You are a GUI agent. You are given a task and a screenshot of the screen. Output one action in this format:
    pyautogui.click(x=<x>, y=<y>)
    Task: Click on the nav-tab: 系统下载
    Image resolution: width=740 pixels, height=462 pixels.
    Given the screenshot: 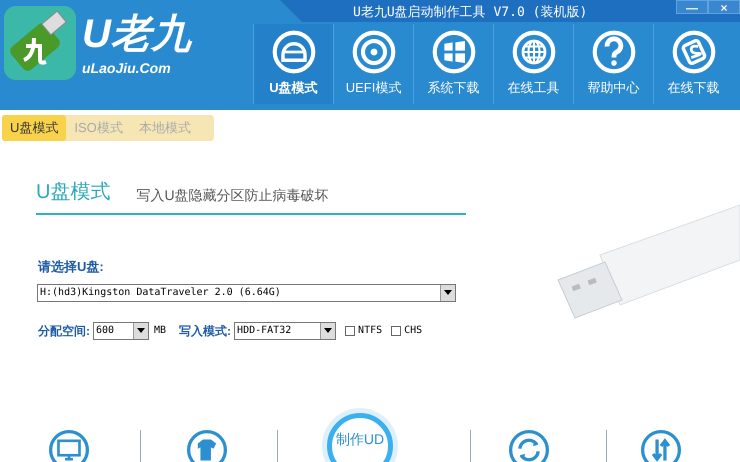 What is the action you would take?
    pyautogui.click(x=453, y=64)
    